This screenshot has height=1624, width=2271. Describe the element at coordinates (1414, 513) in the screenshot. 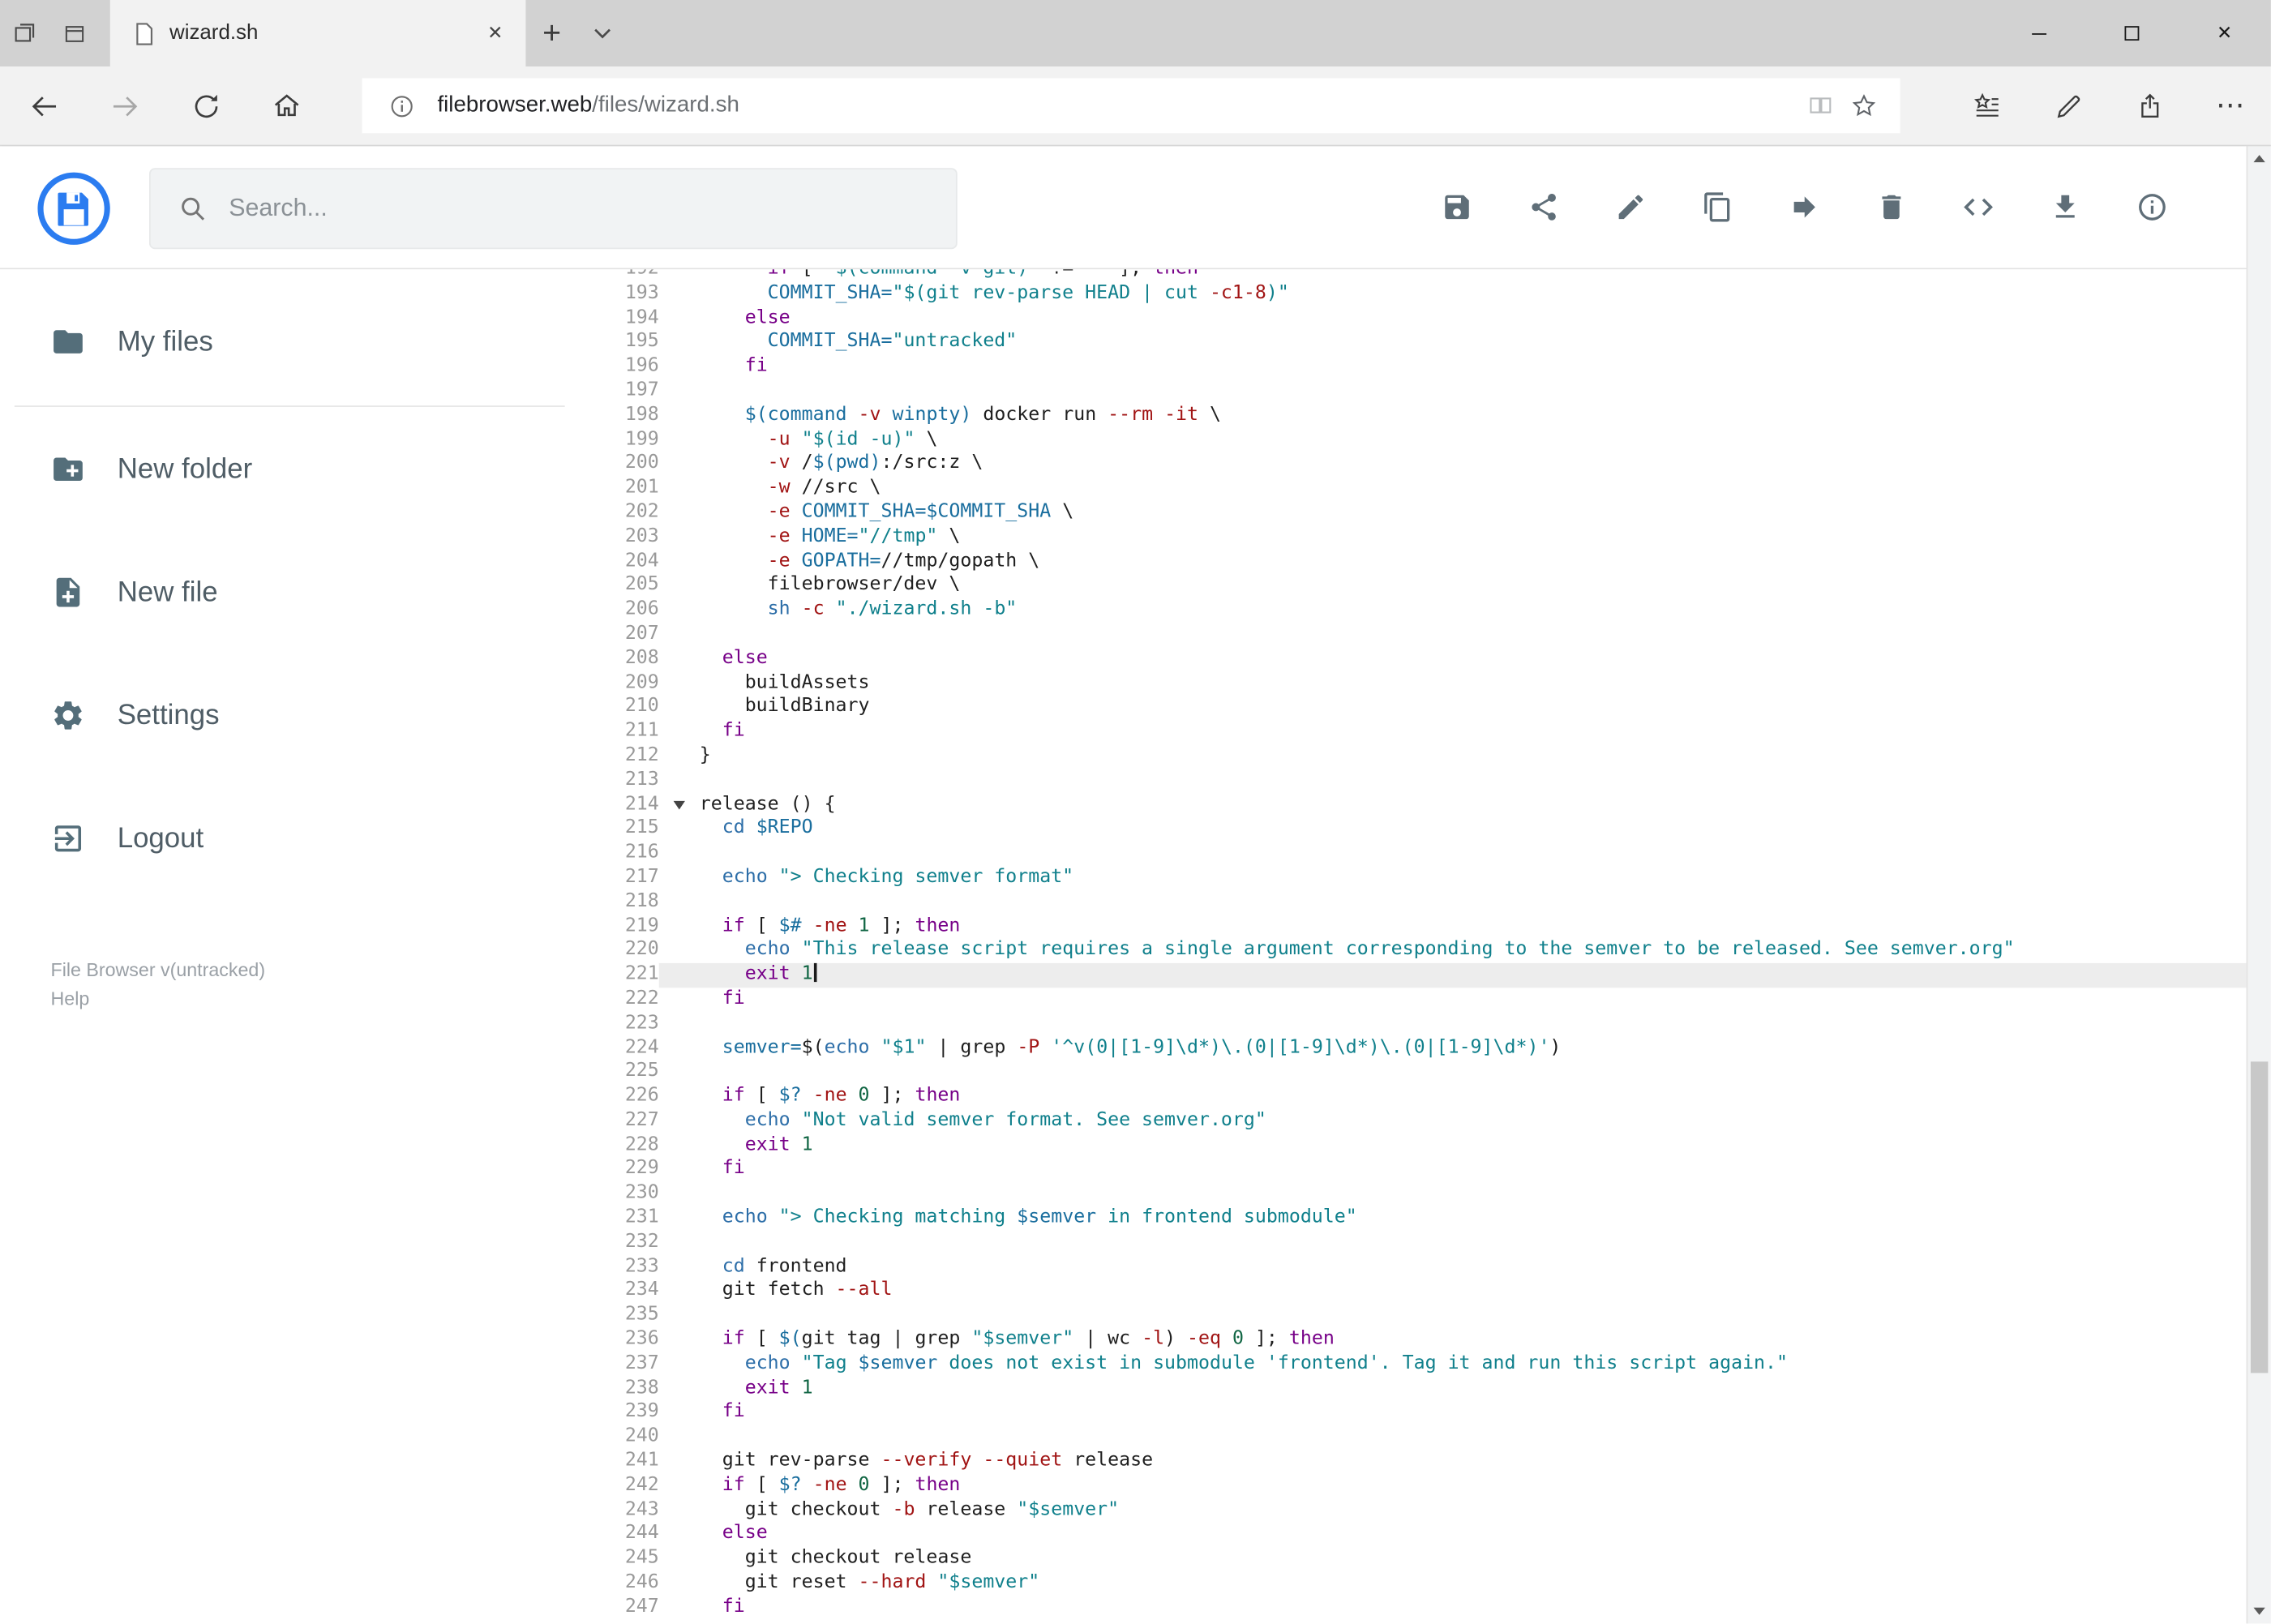

I see `code-line: 202 -e COMMIT_SHA=$COMMIT_SHA \` at that location.